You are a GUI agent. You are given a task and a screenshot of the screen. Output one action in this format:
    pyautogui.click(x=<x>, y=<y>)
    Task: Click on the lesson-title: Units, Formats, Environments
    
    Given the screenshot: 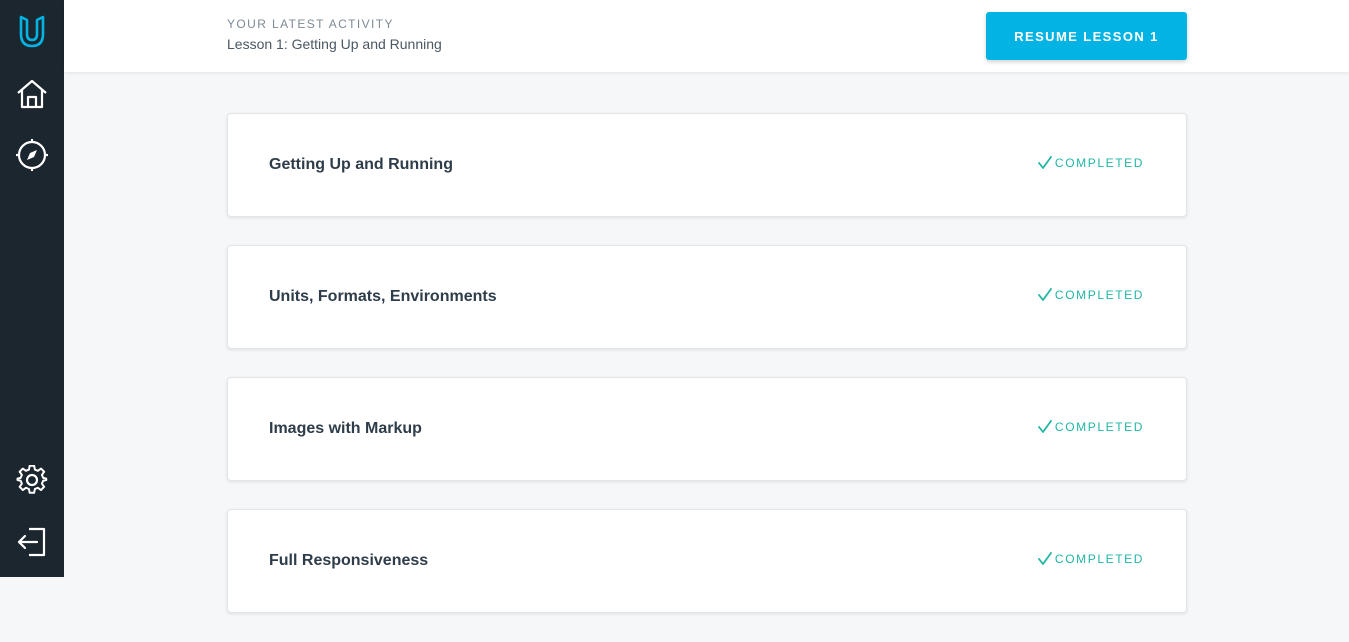 What is the action you would take?
    pyautogui.click(x=383, y=296)
    